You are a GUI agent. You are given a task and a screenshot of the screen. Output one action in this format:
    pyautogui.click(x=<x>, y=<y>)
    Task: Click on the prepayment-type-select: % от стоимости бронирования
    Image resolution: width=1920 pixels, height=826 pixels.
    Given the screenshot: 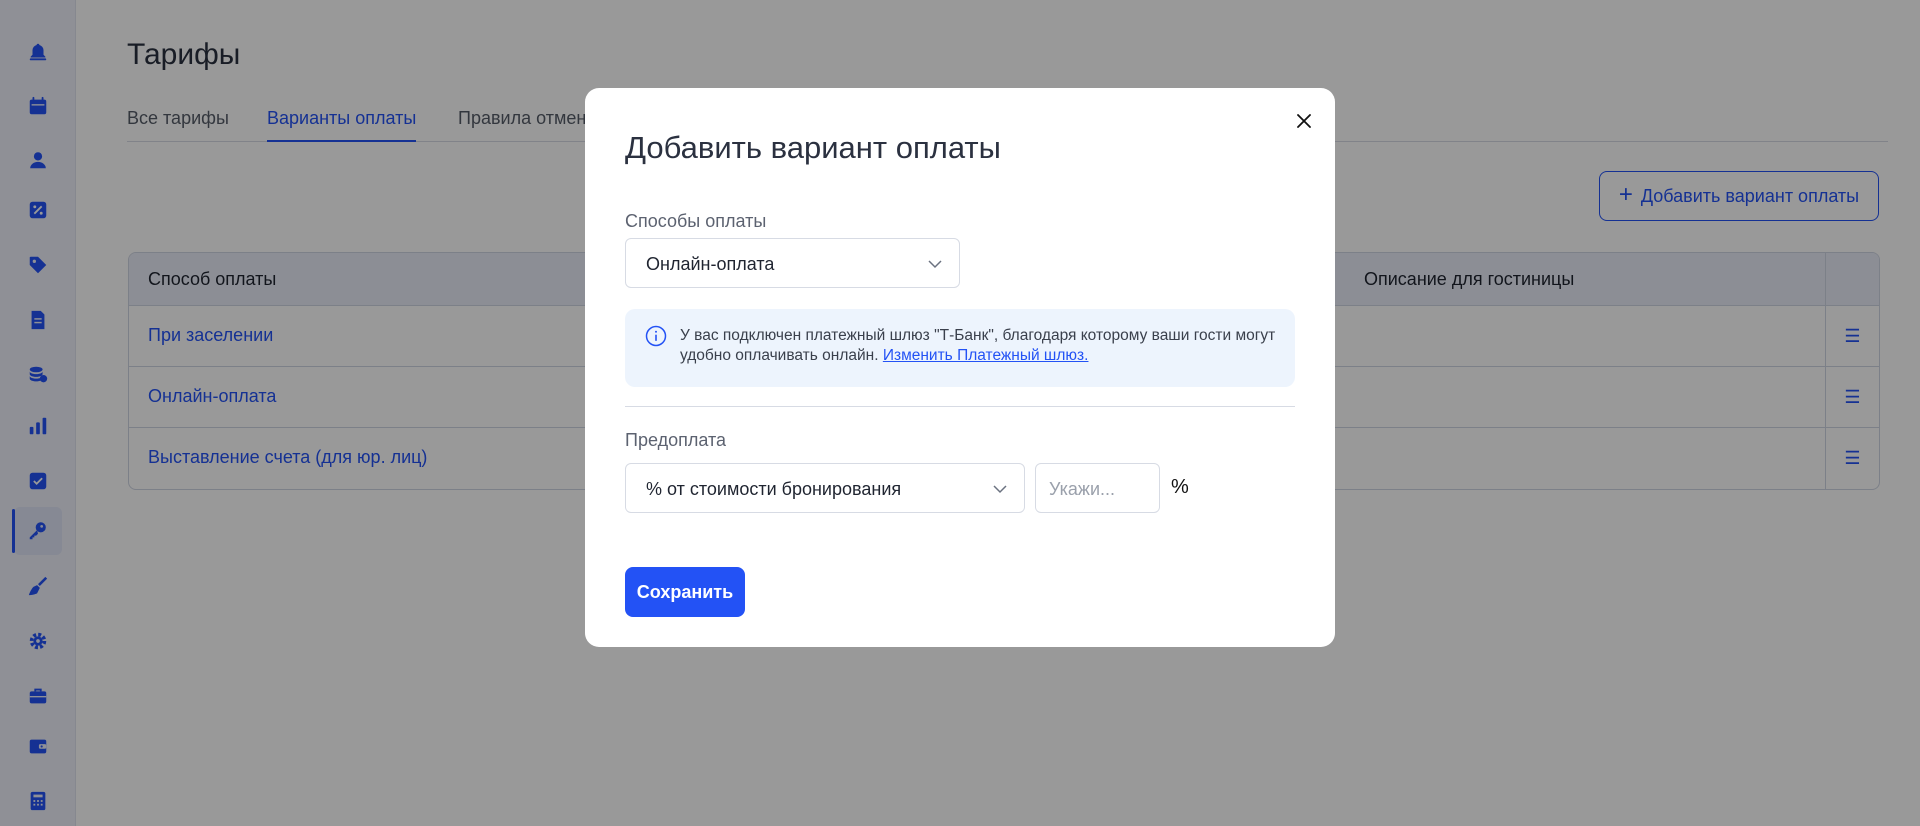 What is the action you would take?
    pyautogui.click(x=825, y=488)
    